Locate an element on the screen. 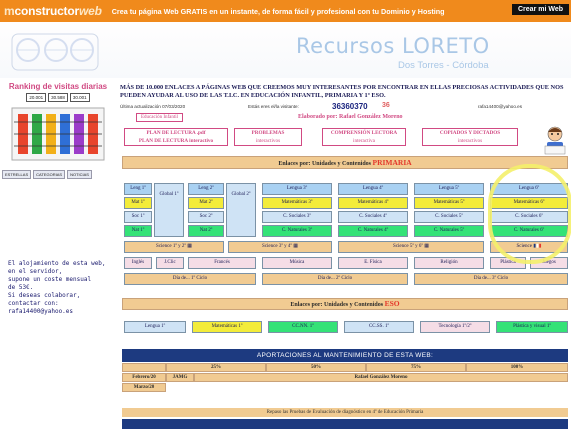 This screenshot has width=571, height=429. contact-email: rafa14400@yahoo.es is located at coordinates (60, 312).